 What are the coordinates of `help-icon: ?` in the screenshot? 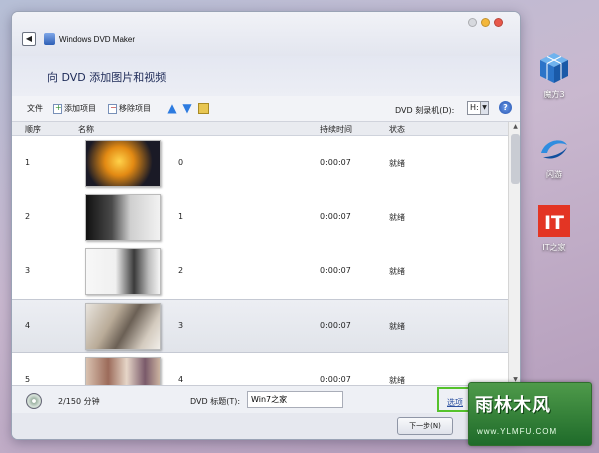 It's located at (505, 107).